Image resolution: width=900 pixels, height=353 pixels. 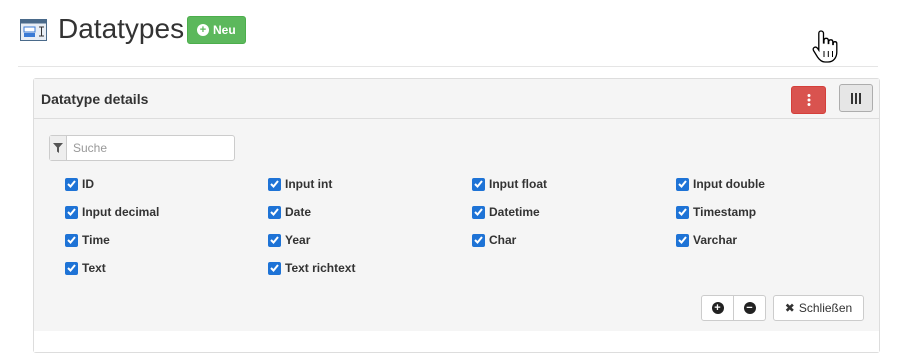 What do you see at coordinates (79, 184) in the screenshot?
I see `column-checkbox-id: ID` at bounding box center [79, 184].